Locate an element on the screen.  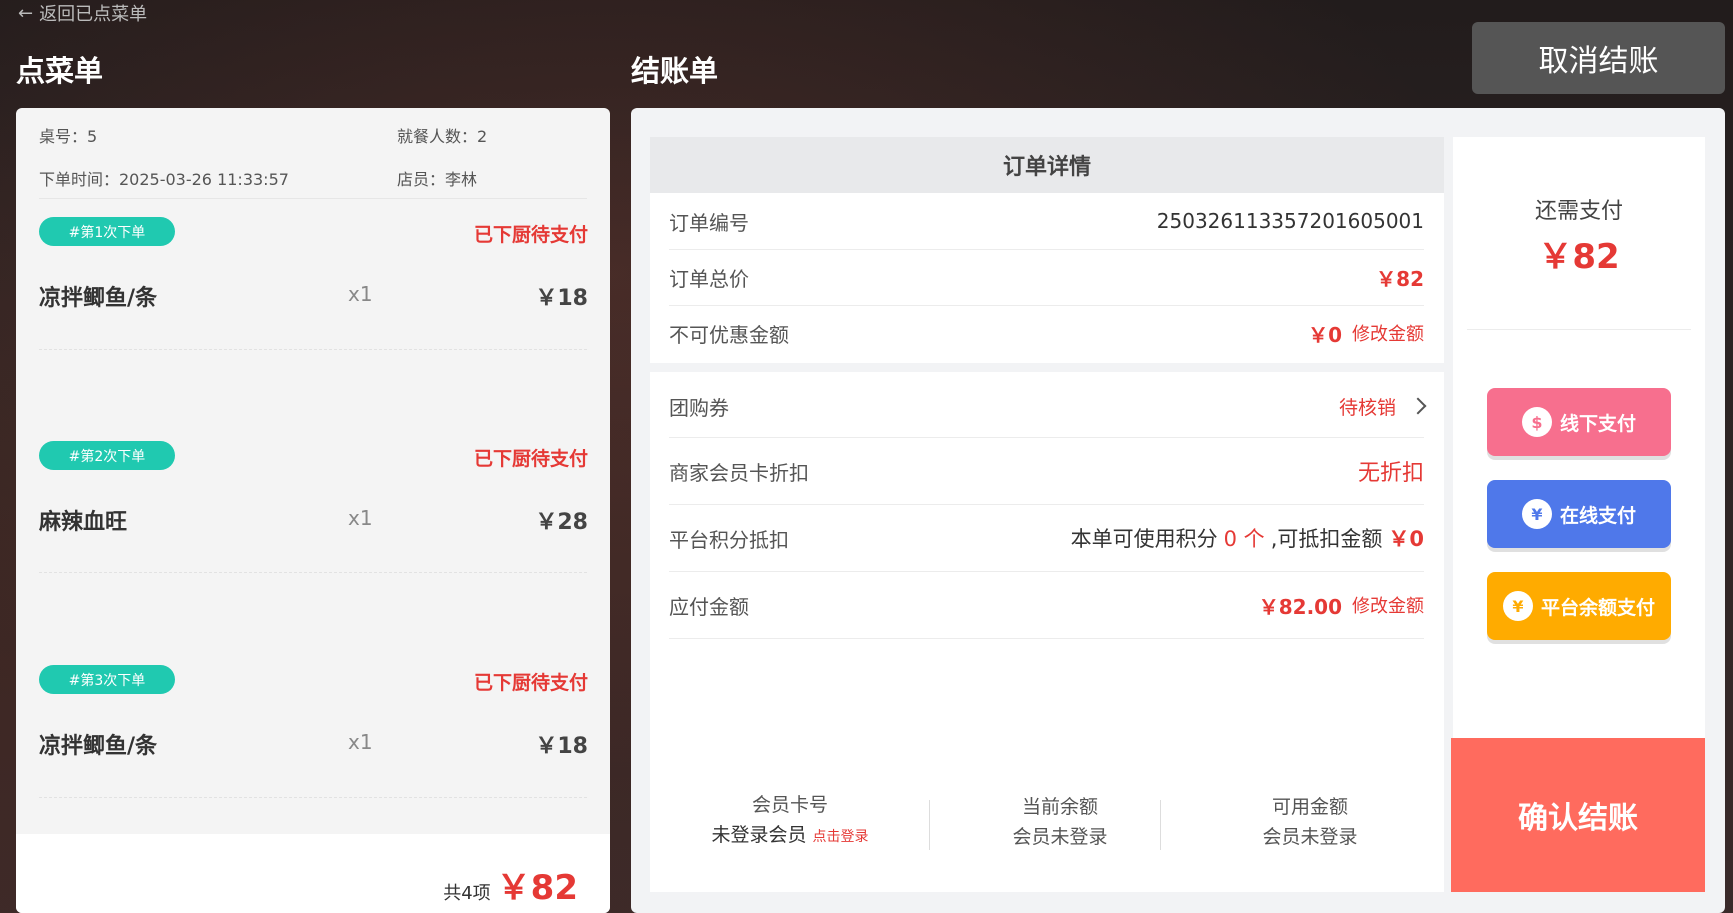
cloud-icon: ¥ is located at coordinates (1536, 514).